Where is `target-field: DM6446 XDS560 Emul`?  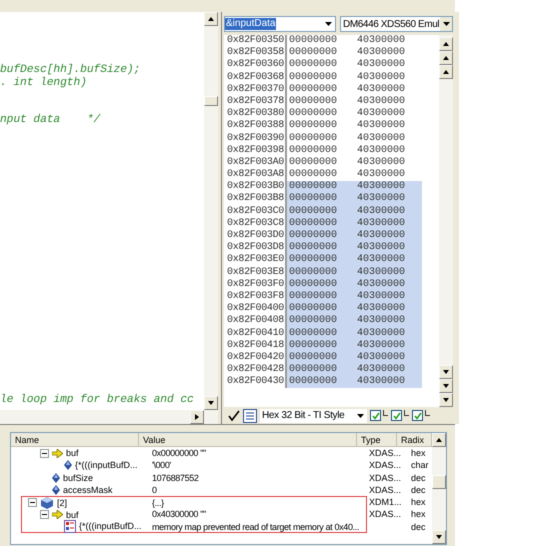 target-field: DM6446 XDS560 Emul is located at coordinates (396, 24).